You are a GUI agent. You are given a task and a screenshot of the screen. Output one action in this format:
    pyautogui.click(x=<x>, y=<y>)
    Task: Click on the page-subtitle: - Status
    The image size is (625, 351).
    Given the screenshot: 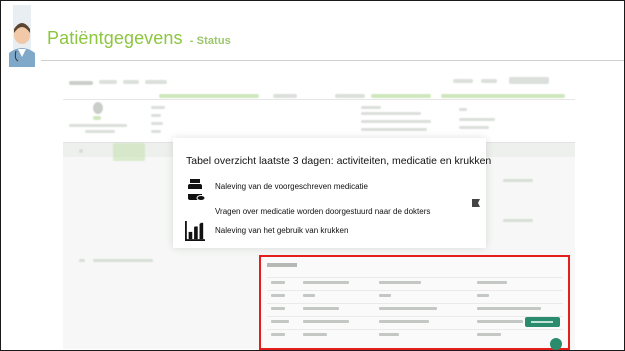 What is the action you would take?
    pyautogui.click(x=210, y=41)
    